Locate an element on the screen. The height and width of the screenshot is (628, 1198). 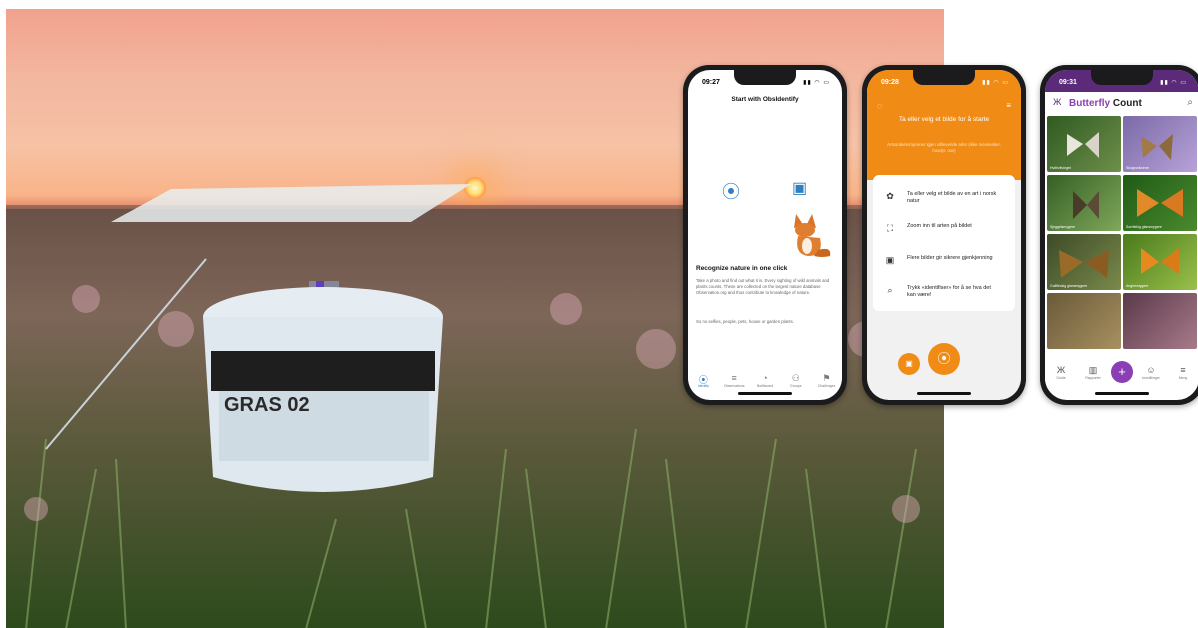
bug-icon: ✿ is located at coordinates (890, 196).